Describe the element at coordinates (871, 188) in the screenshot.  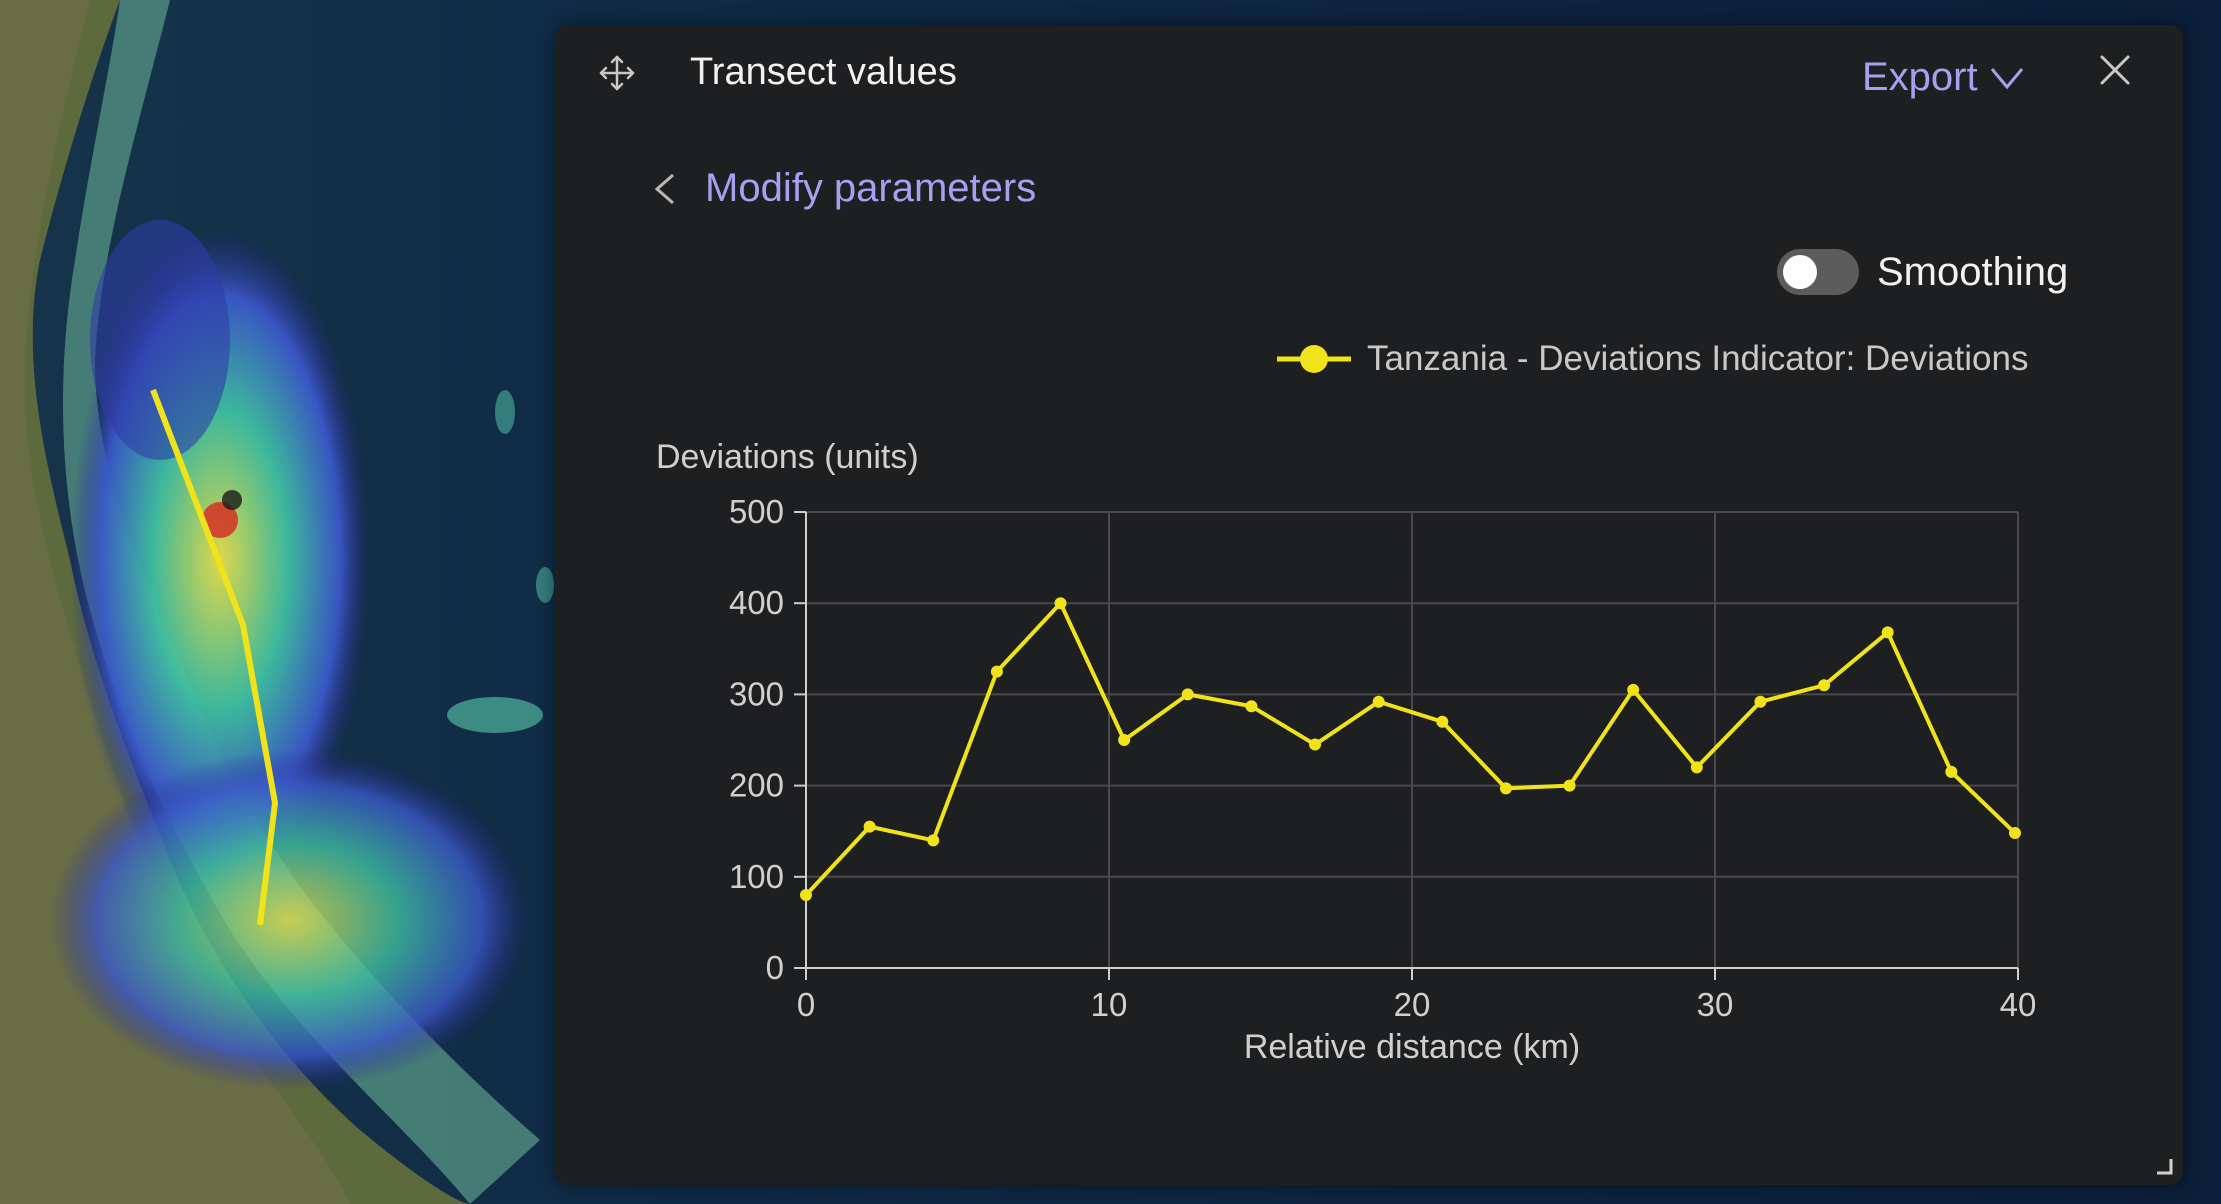
I see `modify-parameters-label: Modify parameters` at that location.